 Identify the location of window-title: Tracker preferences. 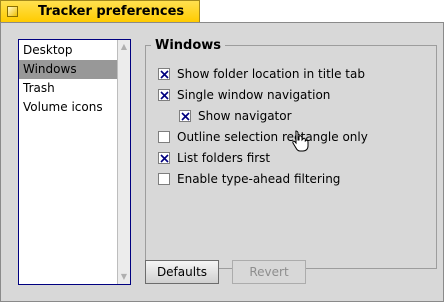
(111, 11).